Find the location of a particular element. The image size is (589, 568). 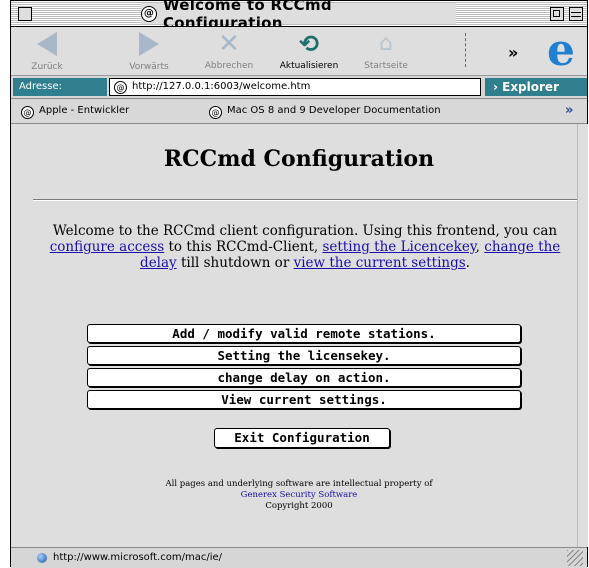

setting-licensekey-button: Setting the licensekey. is located at coordinates (304, 355).